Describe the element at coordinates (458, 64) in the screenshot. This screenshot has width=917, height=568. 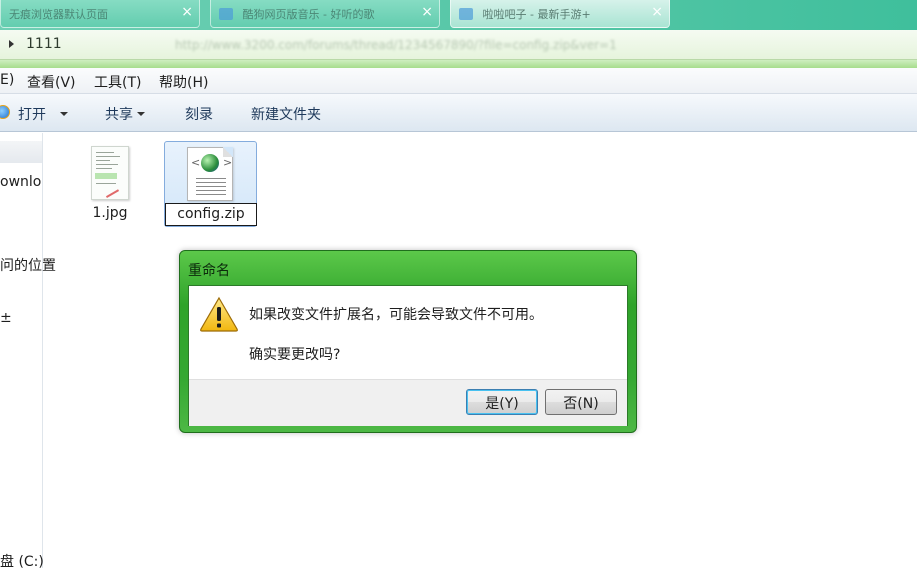
I see `divider` at that location.